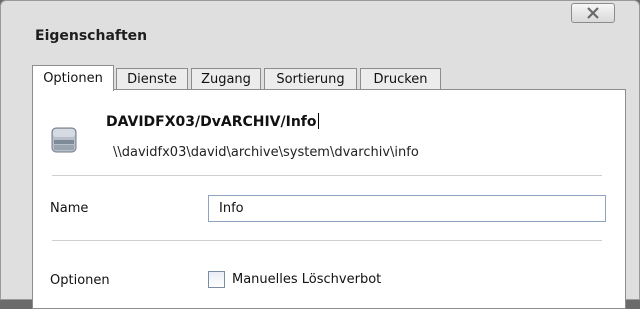 The height and width of the screenshot is (309, 640). I want to click on close-icon, so click(593, 13).